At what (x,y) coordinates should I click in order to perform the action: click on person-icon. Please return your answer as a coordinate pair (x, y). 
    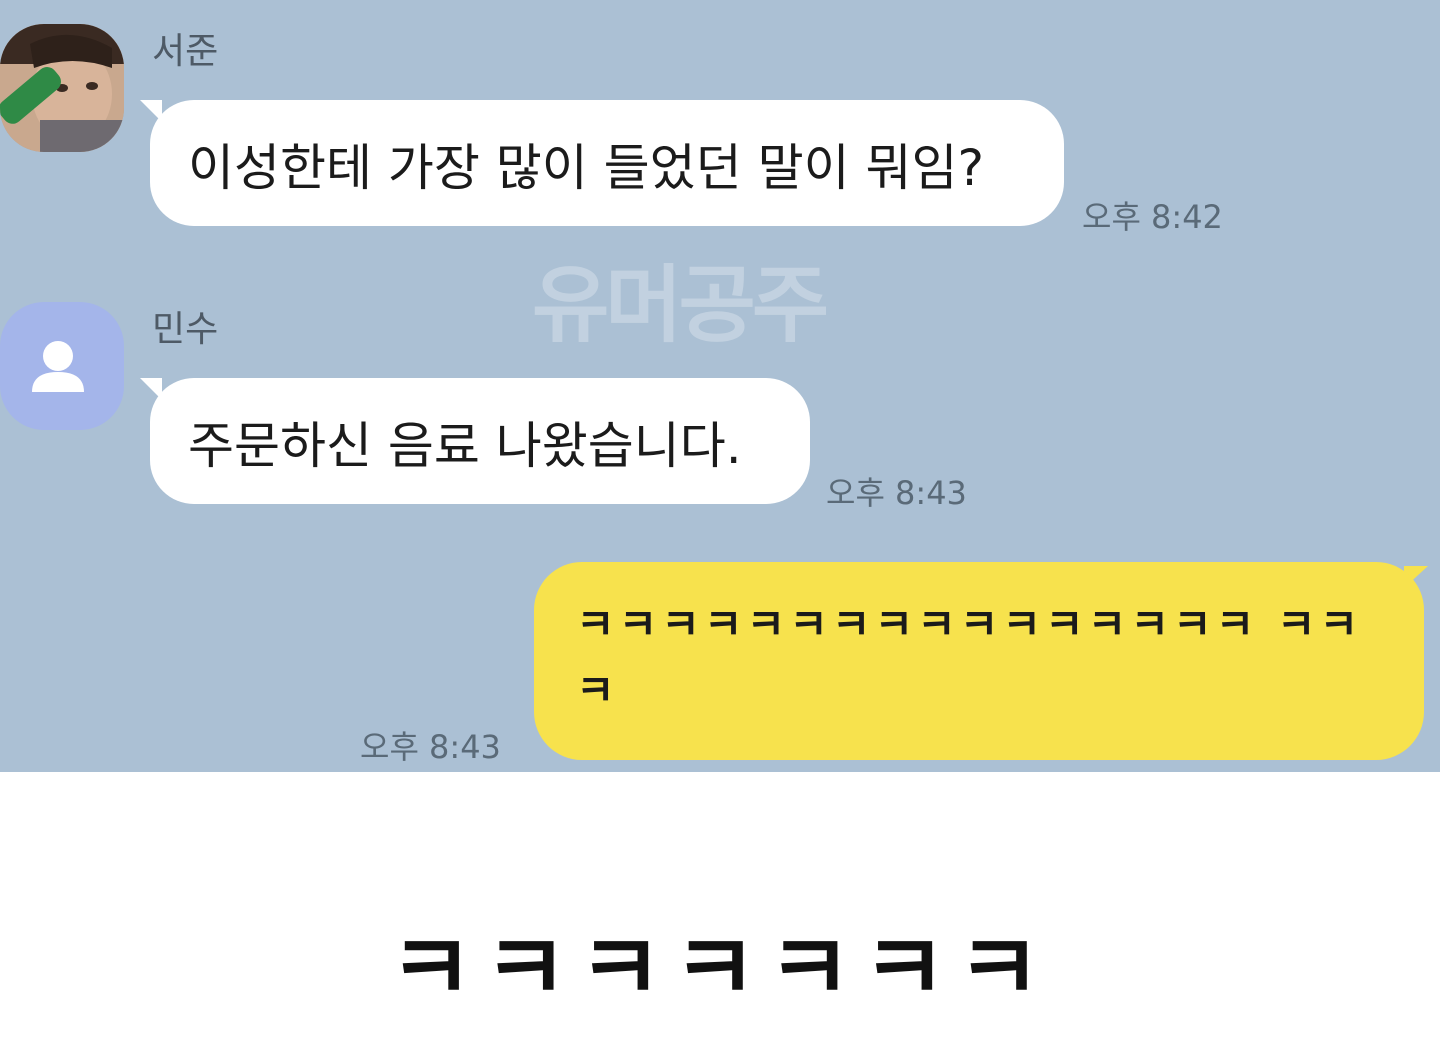
    Looking at the image, I should click on (58, 366).